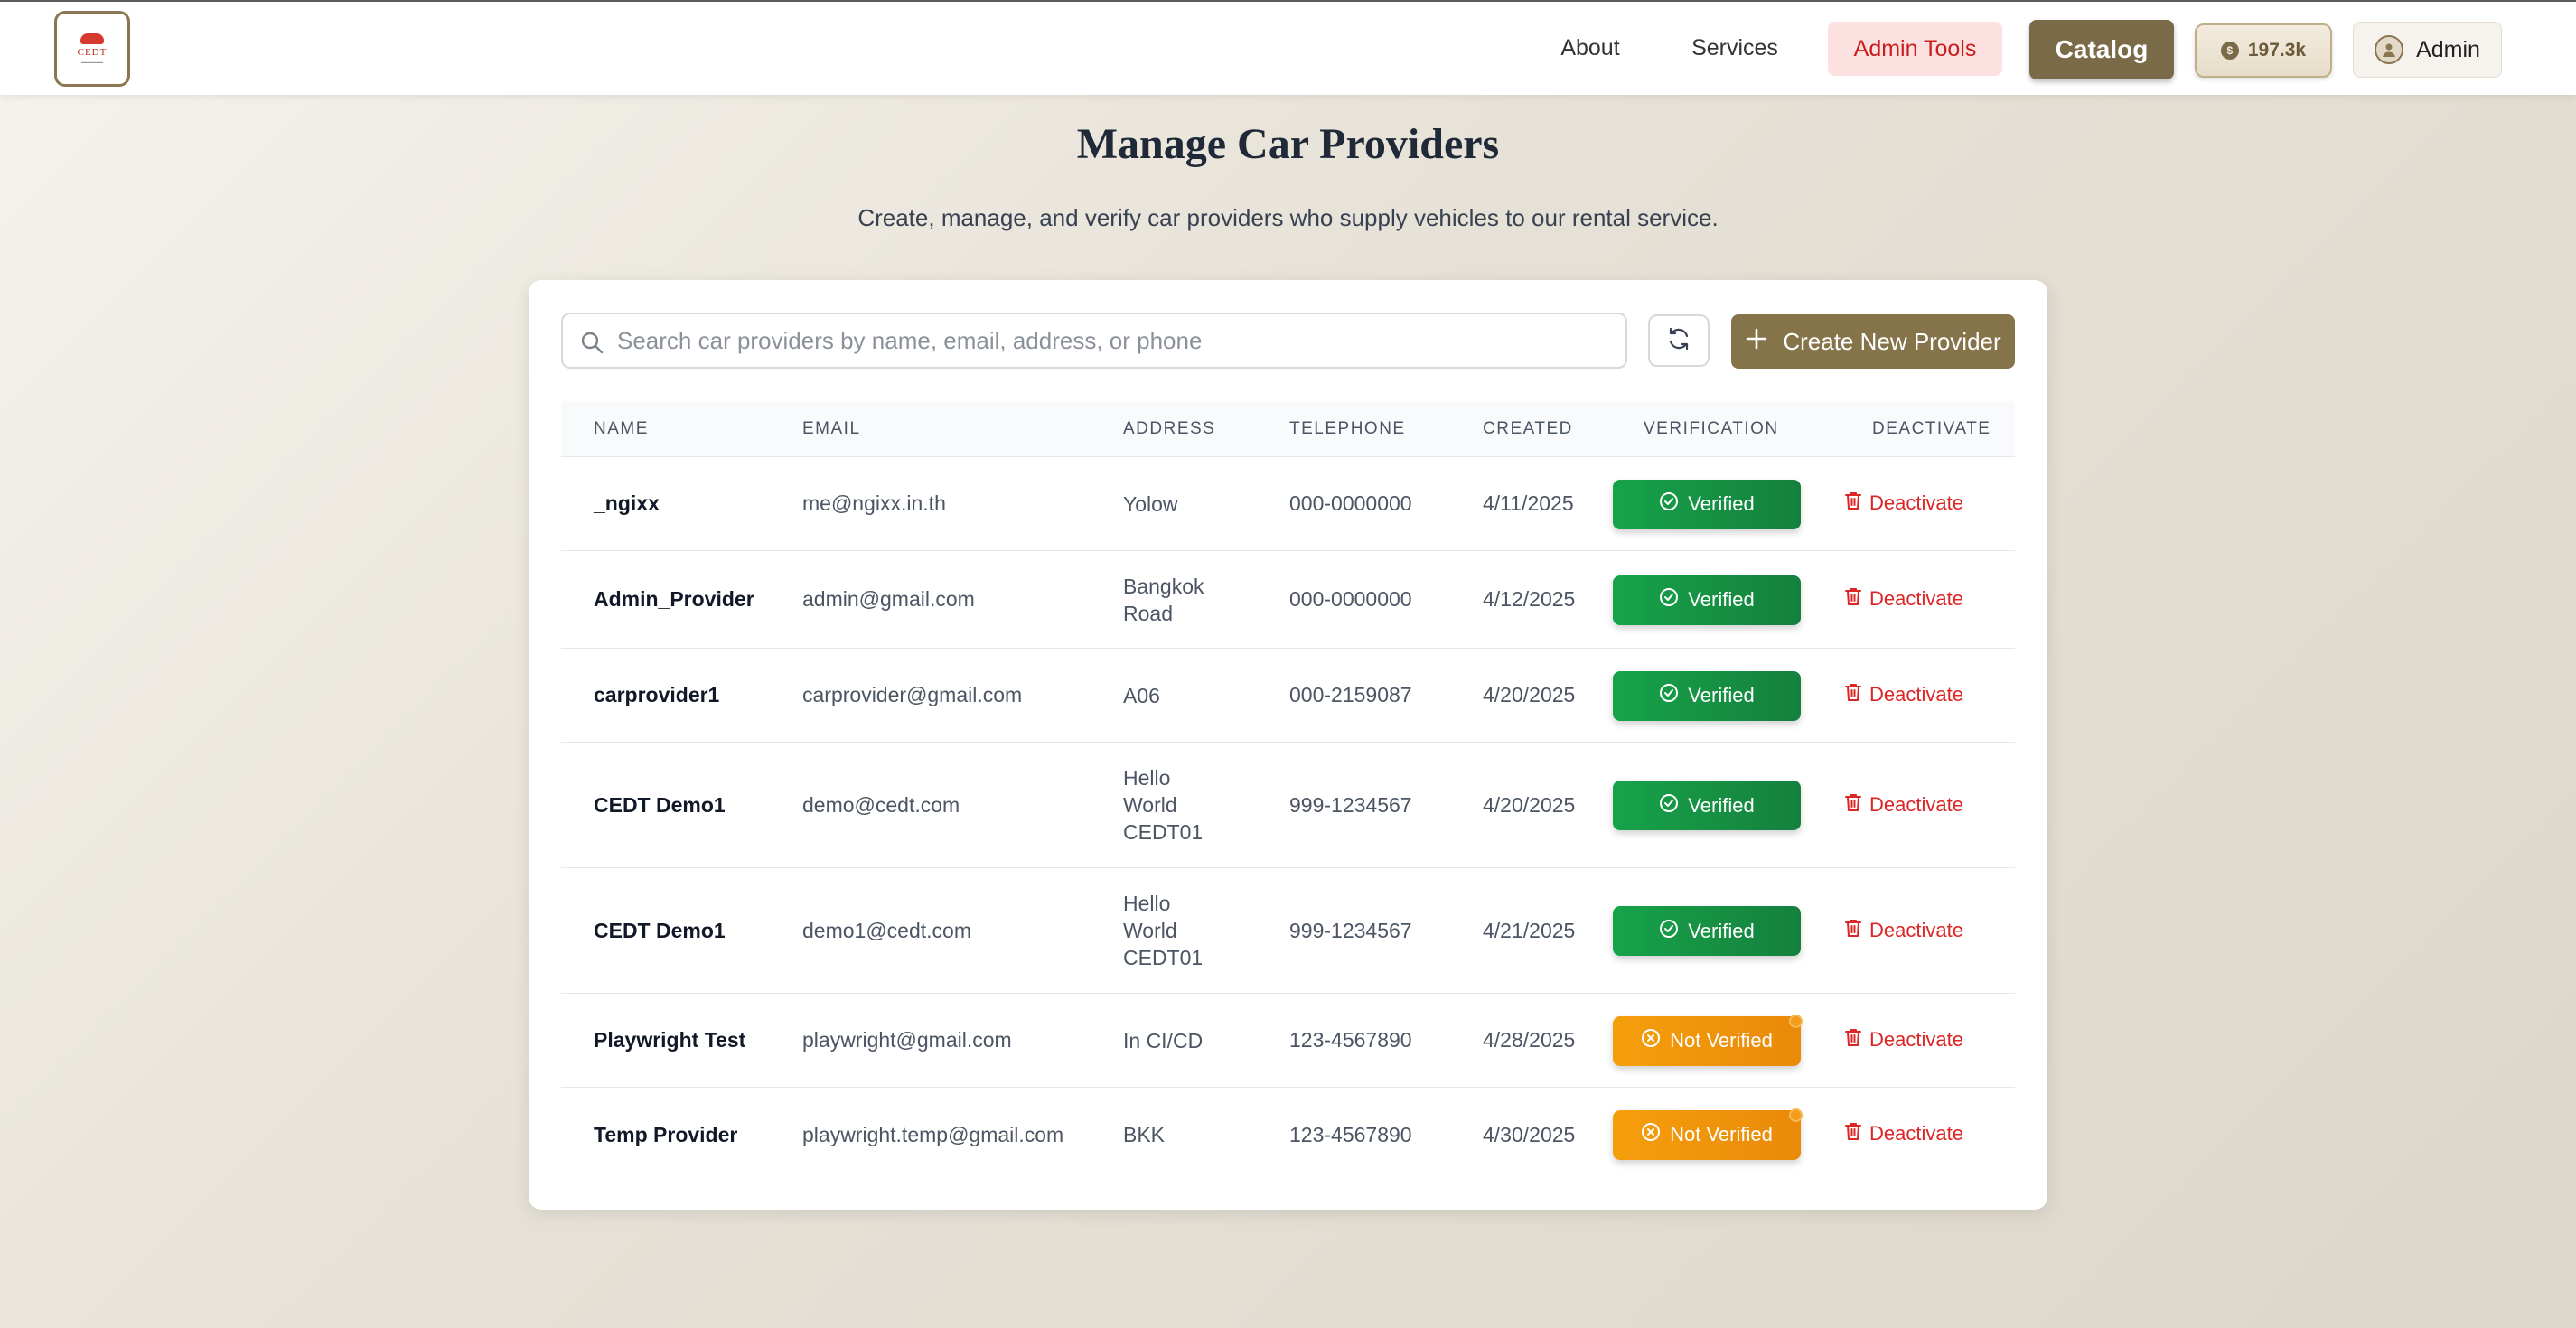  Describe the element at coordinates (2389, 49) in the screenshot. I see `user-avatar-icon` at that location.